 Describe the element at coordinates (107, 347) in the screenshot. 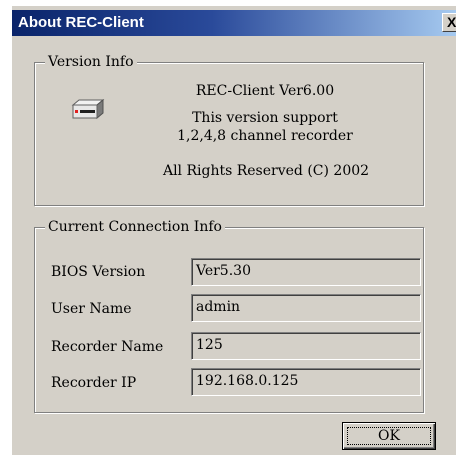

I see `recorder-name-label: Recorder Name` at that location.